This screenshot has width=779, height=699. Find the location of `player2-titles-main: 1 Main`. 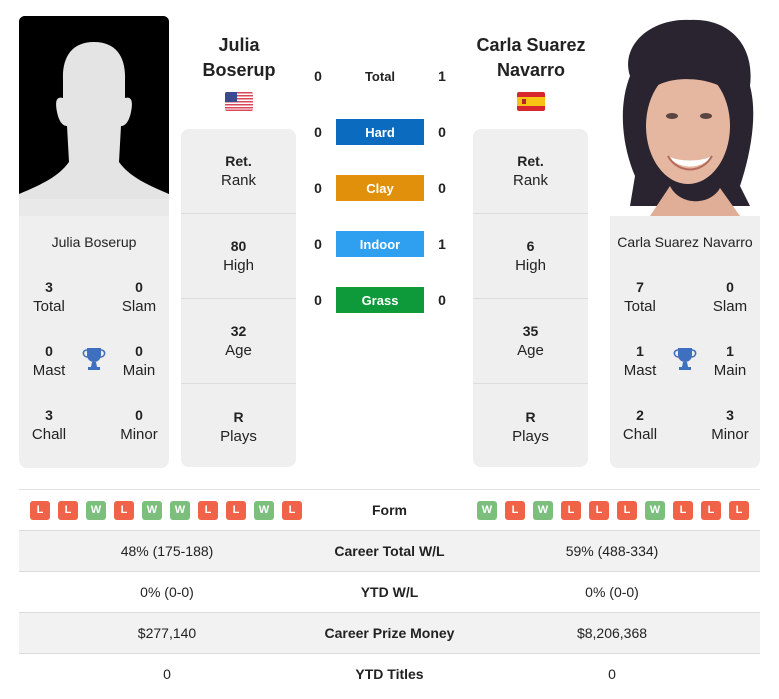

player2-titles-main: 1 Main is located at coordinates (730, 361).